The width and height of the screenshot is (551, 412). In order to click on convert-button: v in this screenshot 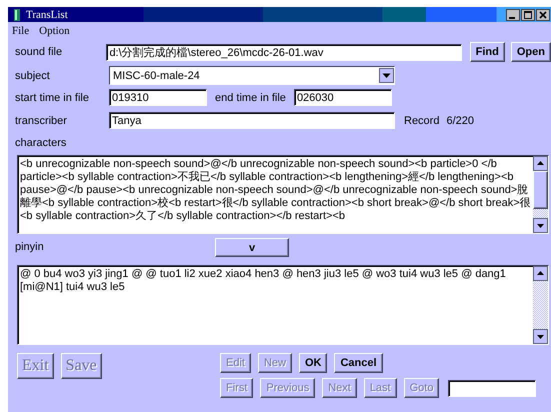, I will do `click(252, 247)`.